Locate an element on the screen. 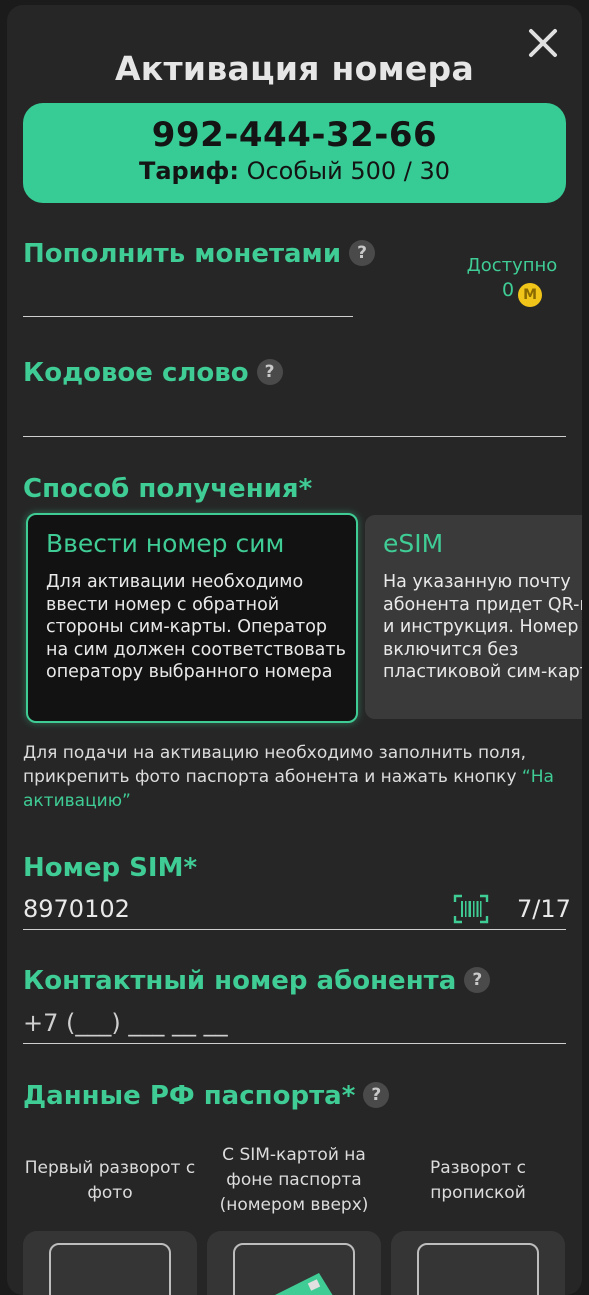  code-word-input is located at coordinates (294, 436).